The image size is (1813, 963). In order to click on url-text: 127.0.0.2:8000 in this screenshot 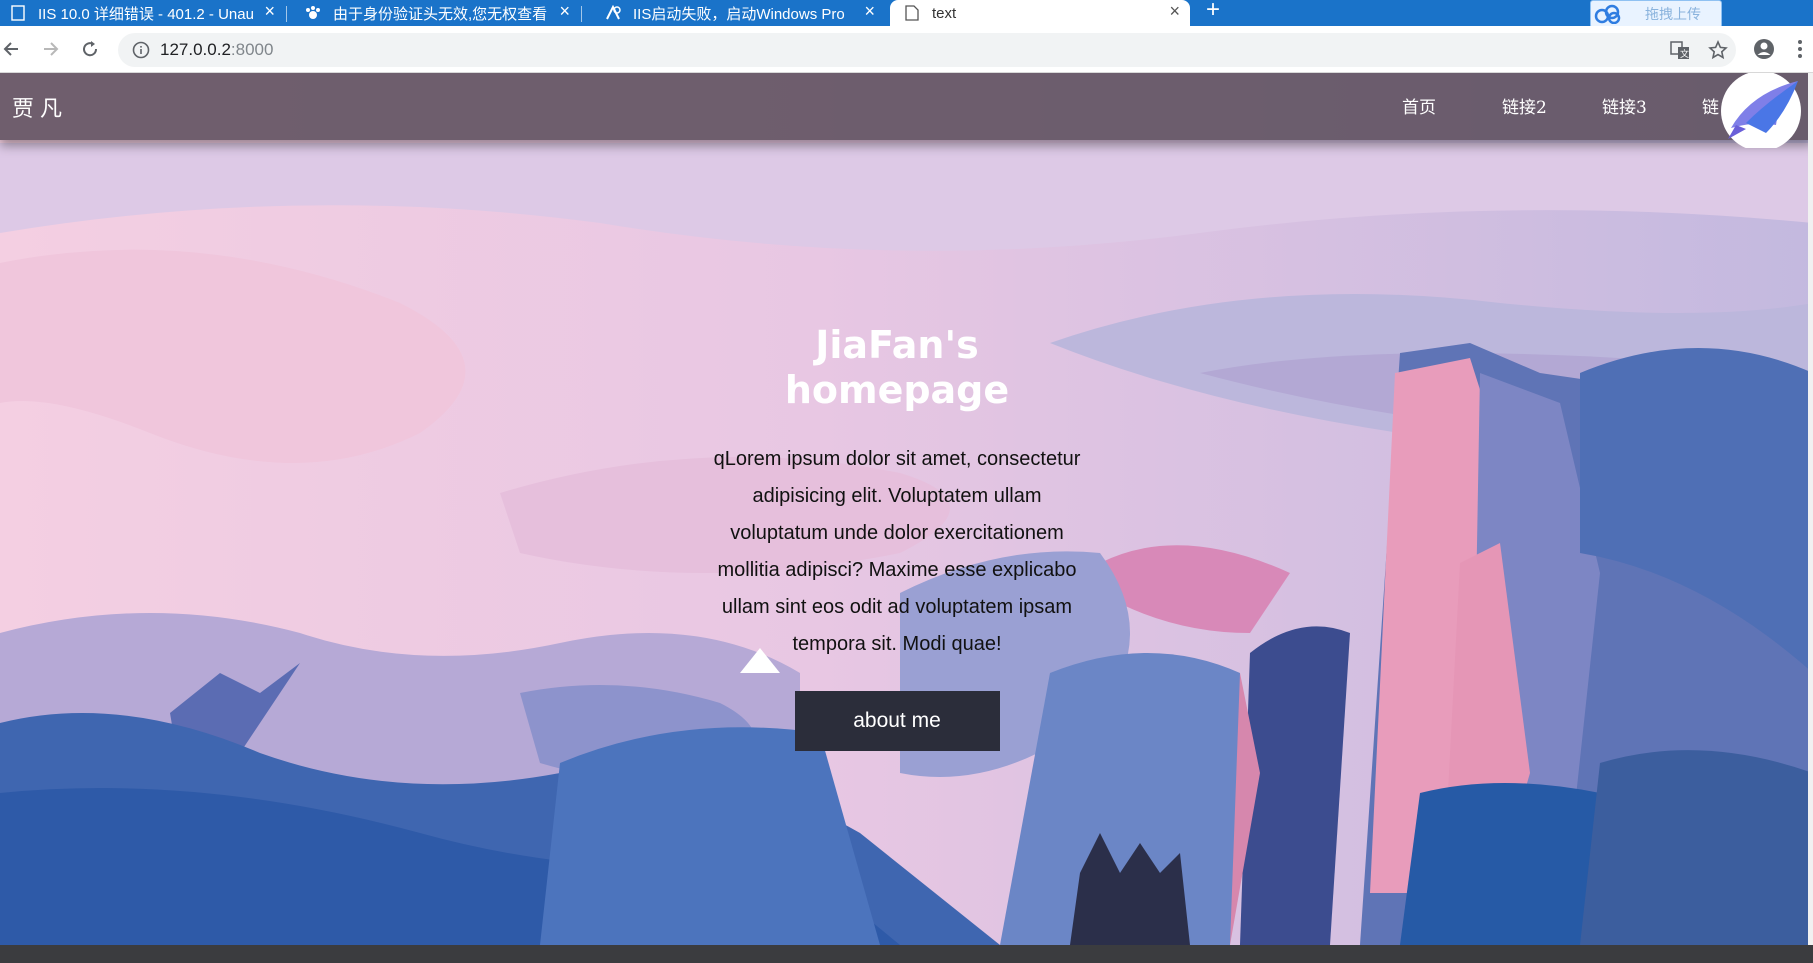, I will do `click(216, 50)`.